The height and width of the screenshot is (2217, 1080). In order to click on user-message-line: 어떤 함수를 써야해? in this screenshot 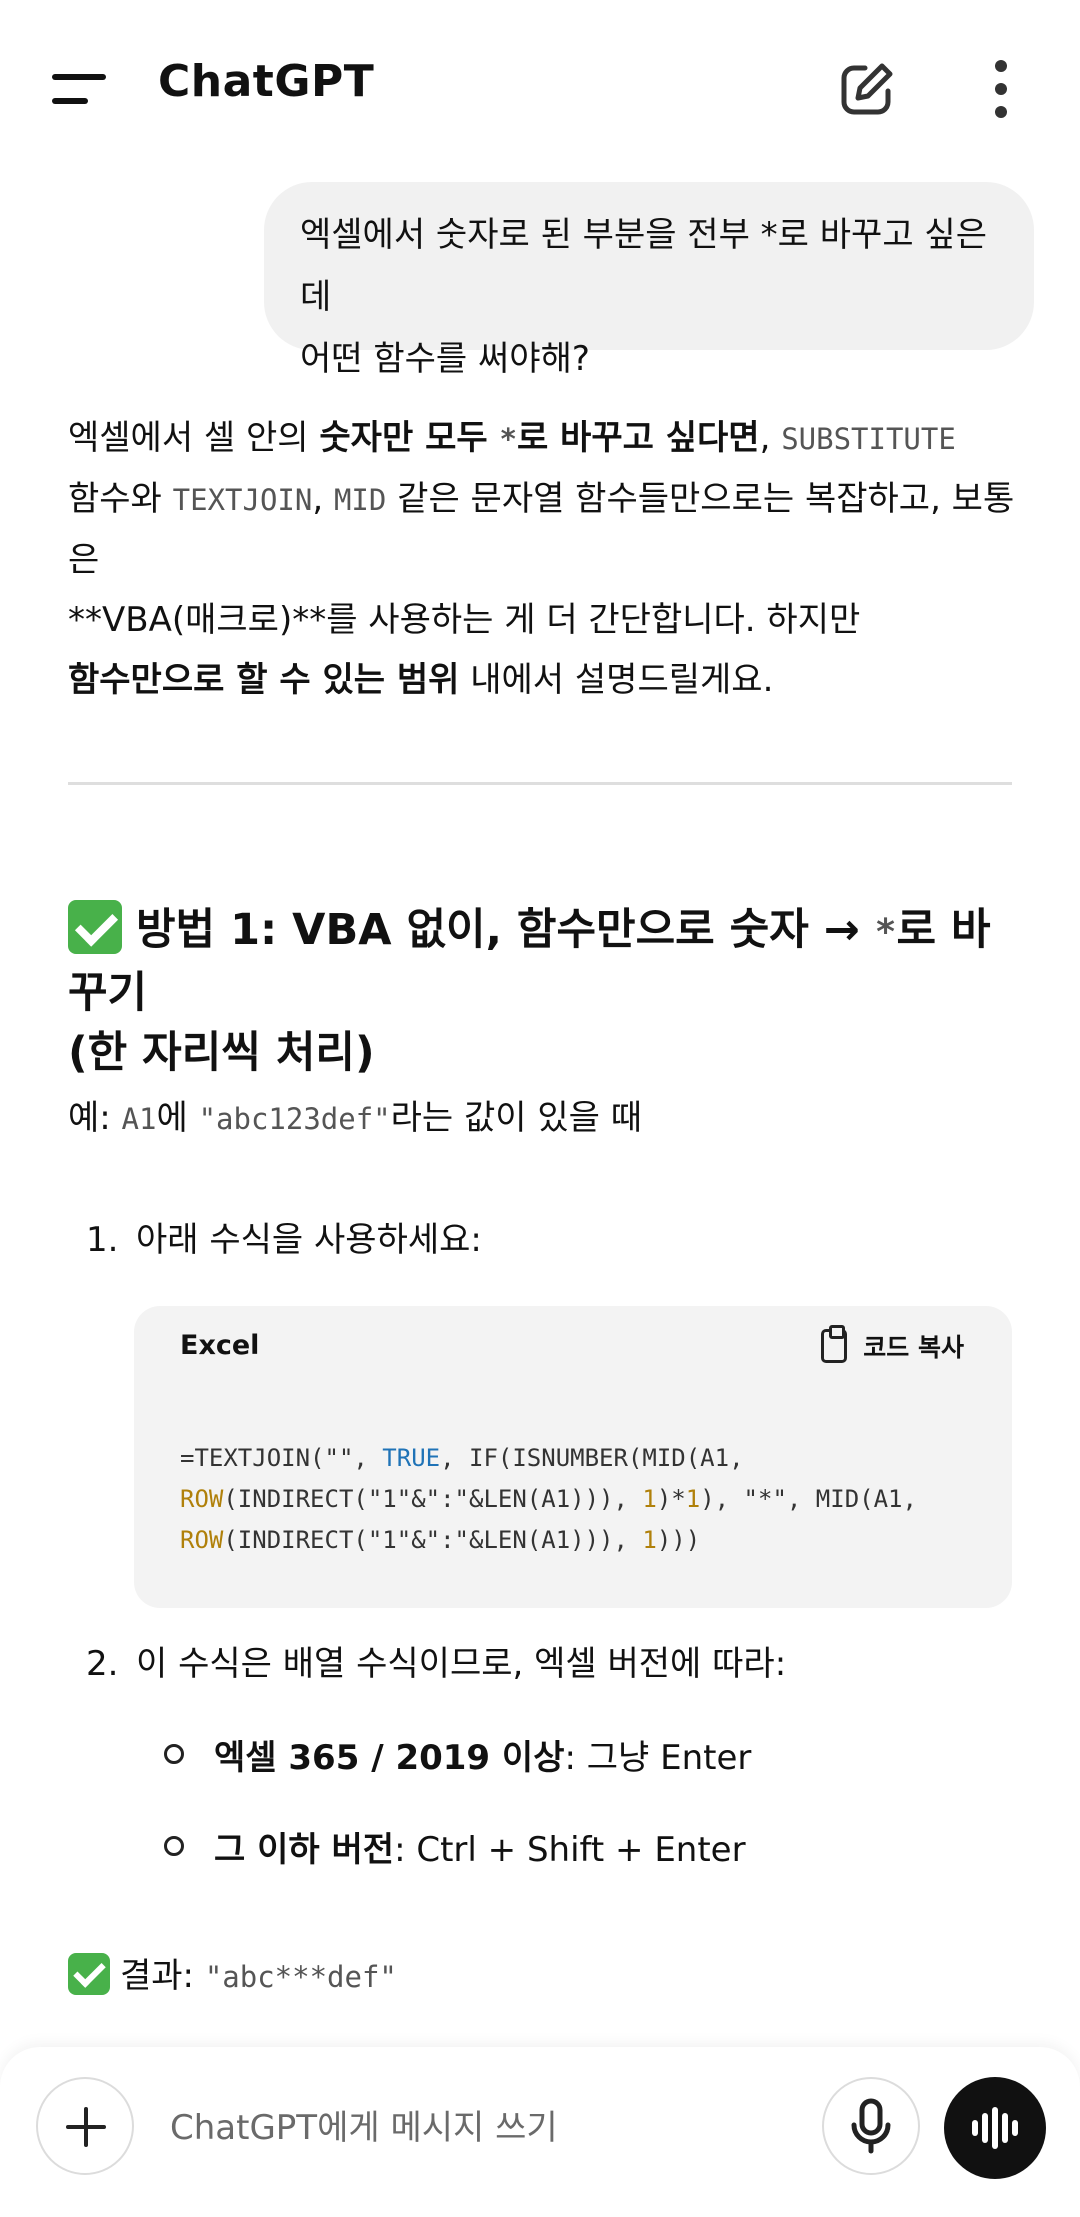, I will do `click(445, 359)`.